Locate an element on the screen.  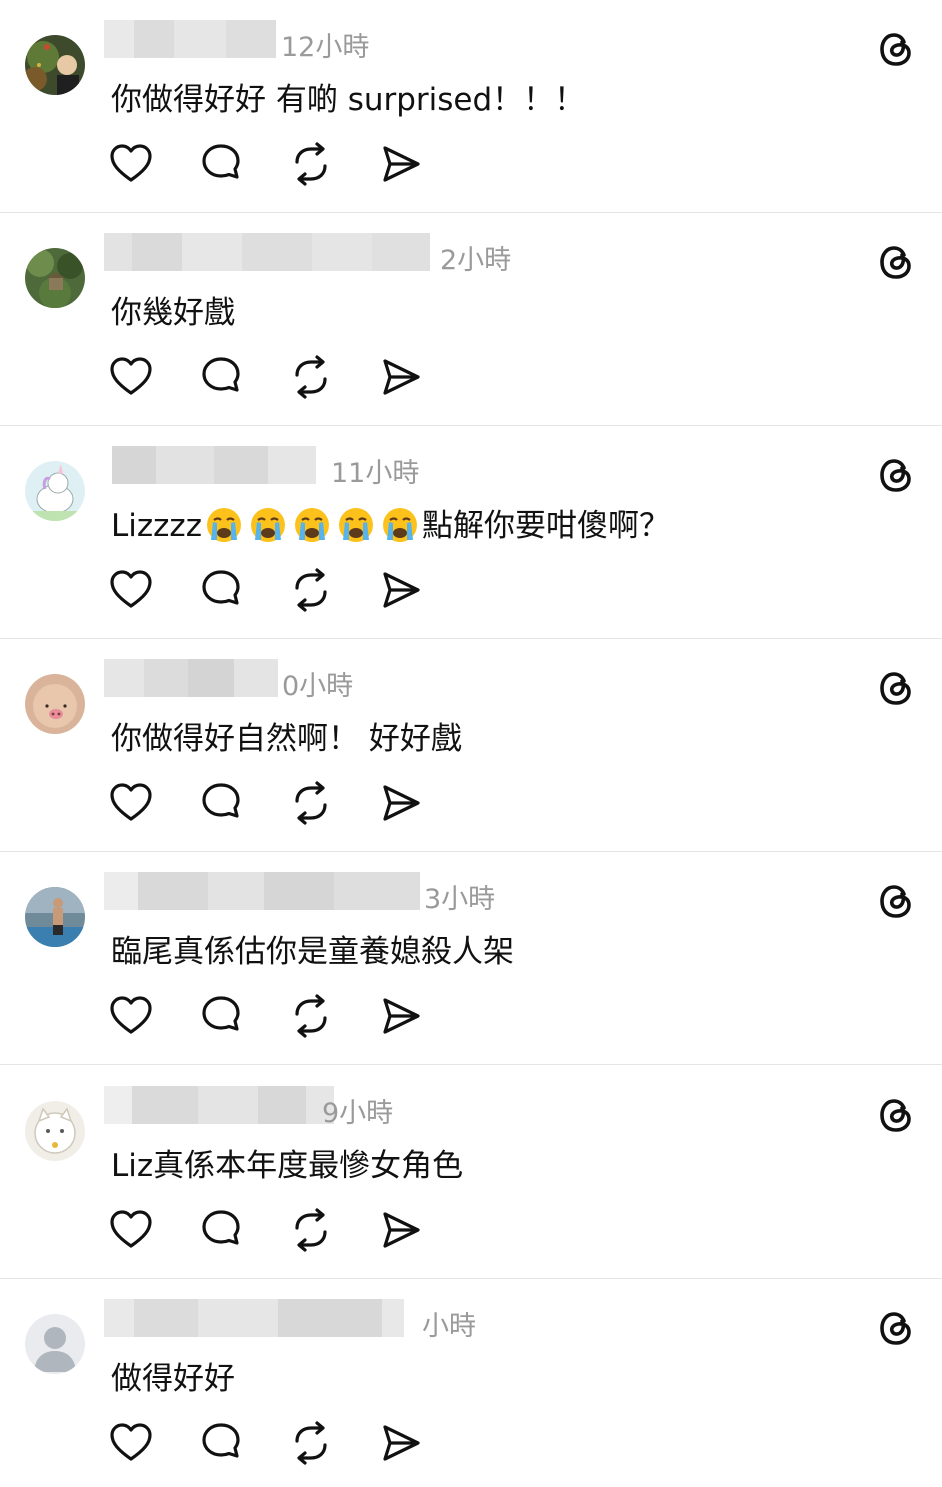
timestamp: 2小時 is located at coordinates (476, 260).